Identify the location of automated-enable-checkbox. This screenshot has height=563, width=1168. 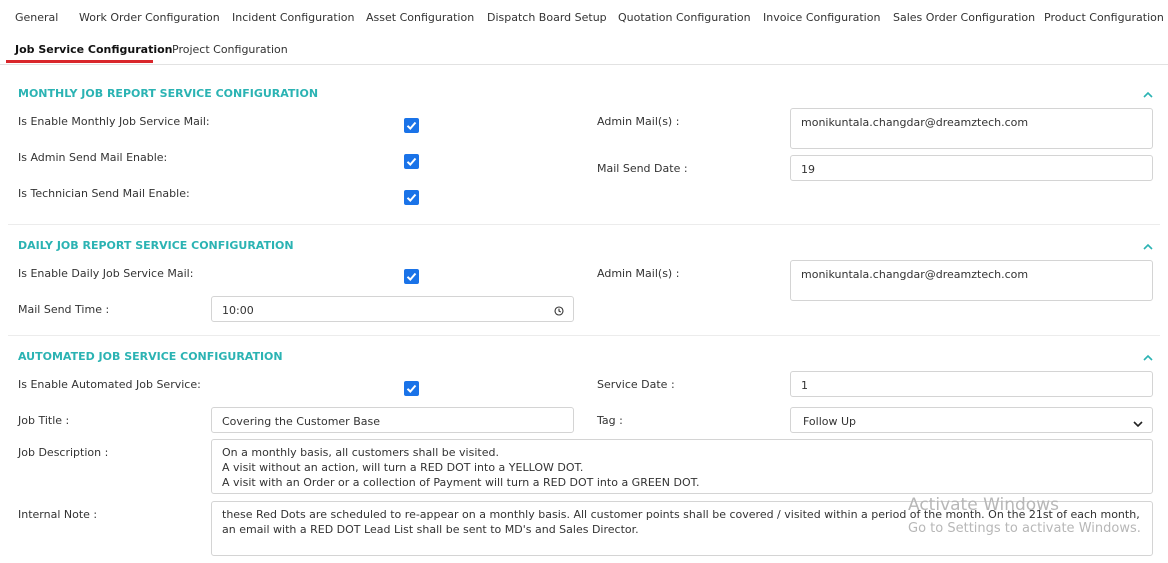
(411, 388).